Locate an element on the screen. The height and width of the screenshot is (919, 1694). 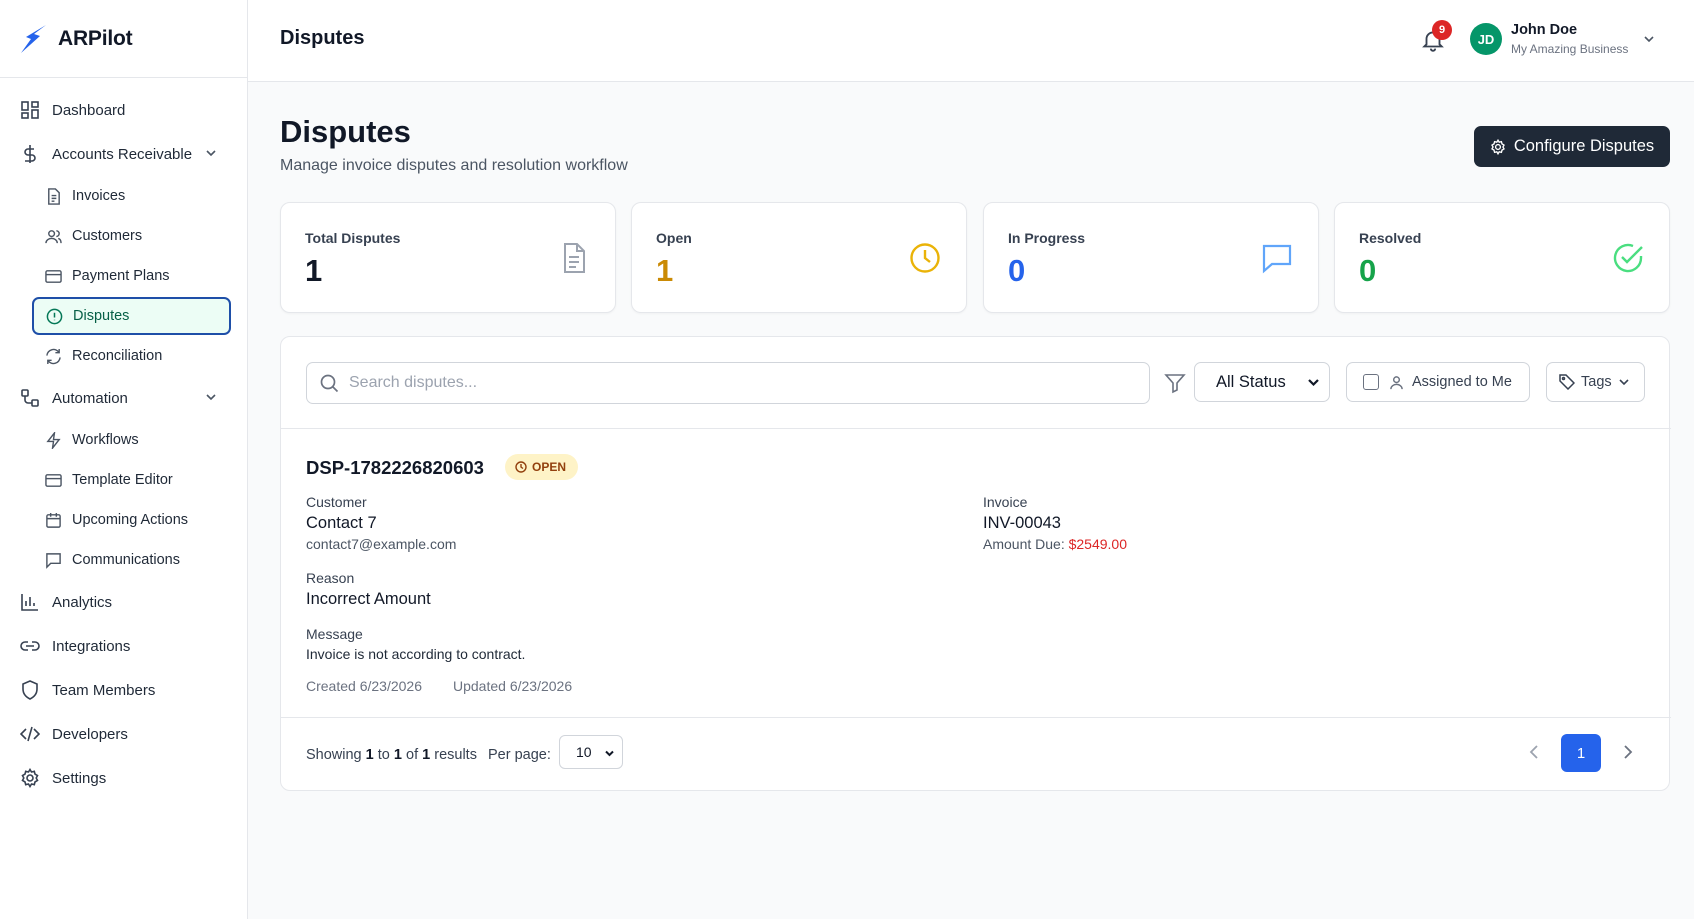
of-word: of is located at coordinates (412, 755).